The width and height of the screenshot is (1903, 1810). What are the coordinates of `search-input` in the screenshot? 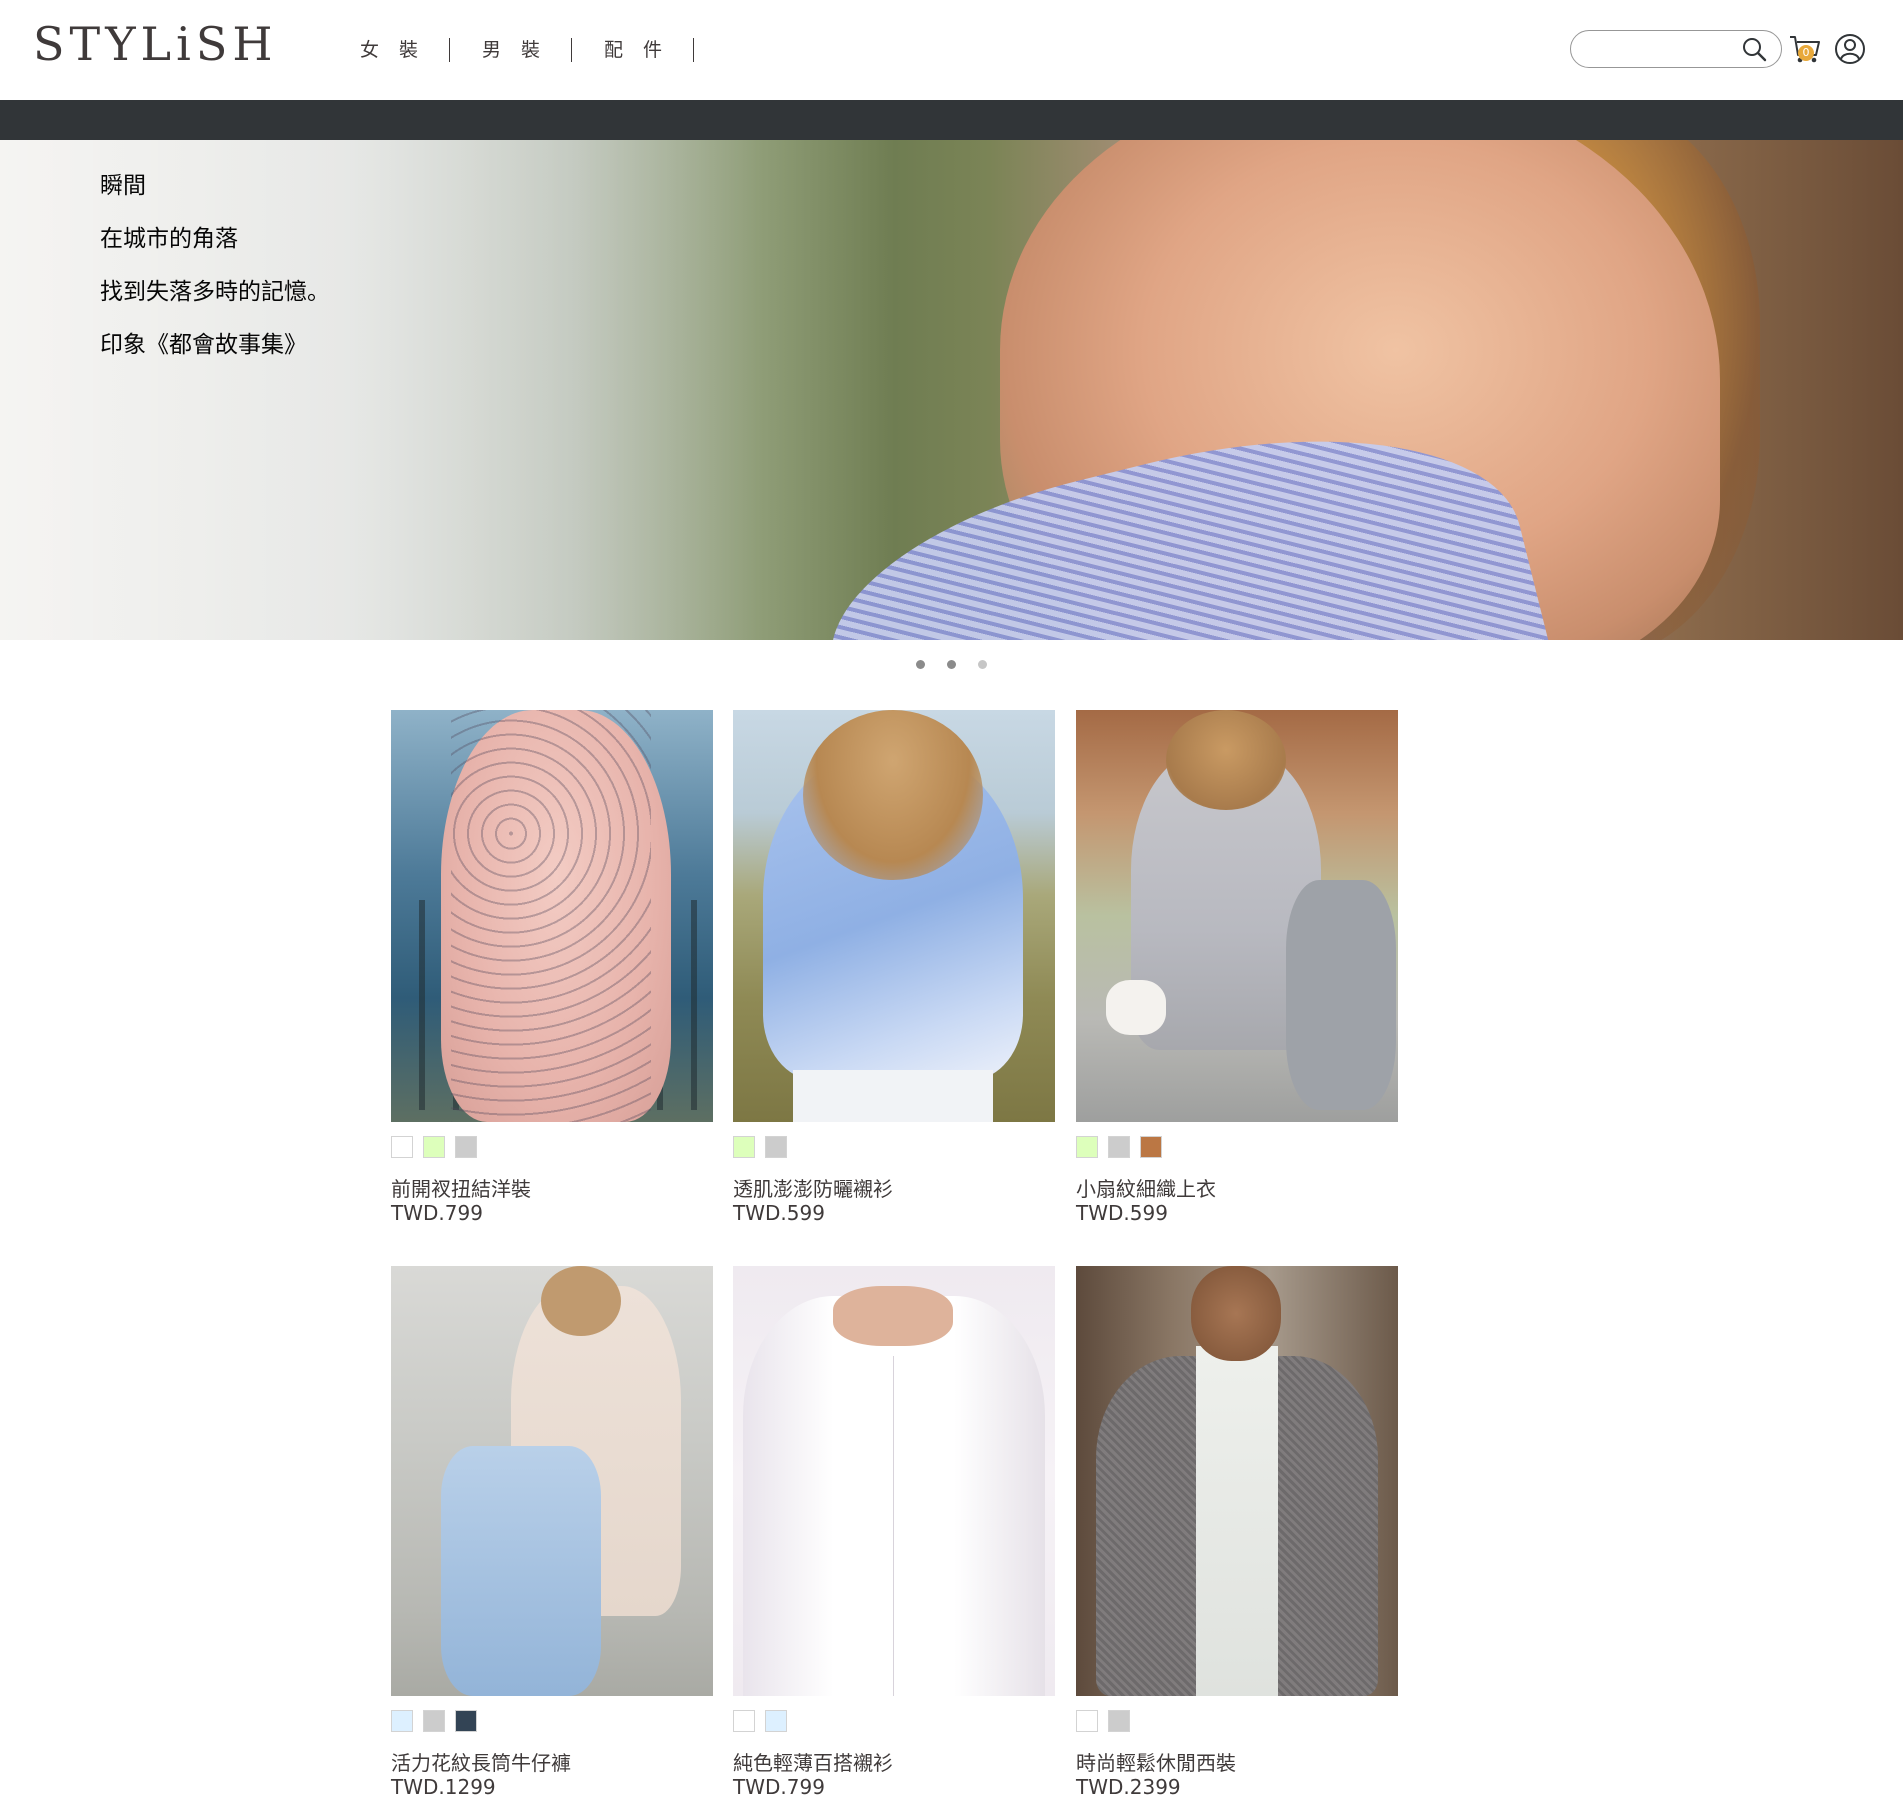 It's located at (1664, 50).